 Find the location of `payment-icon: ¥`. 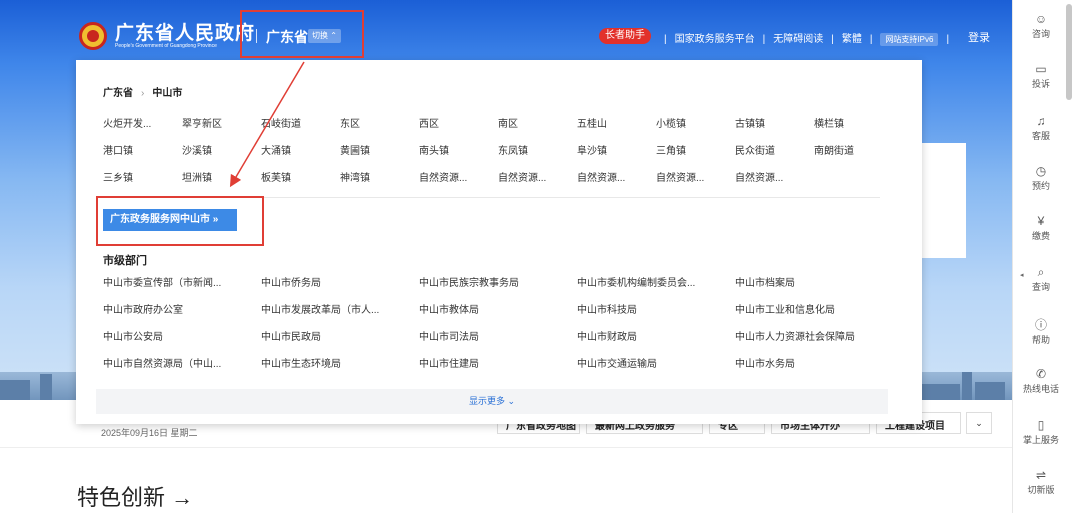

payment-icon: ¥ is located at coordinates (1041, 221).